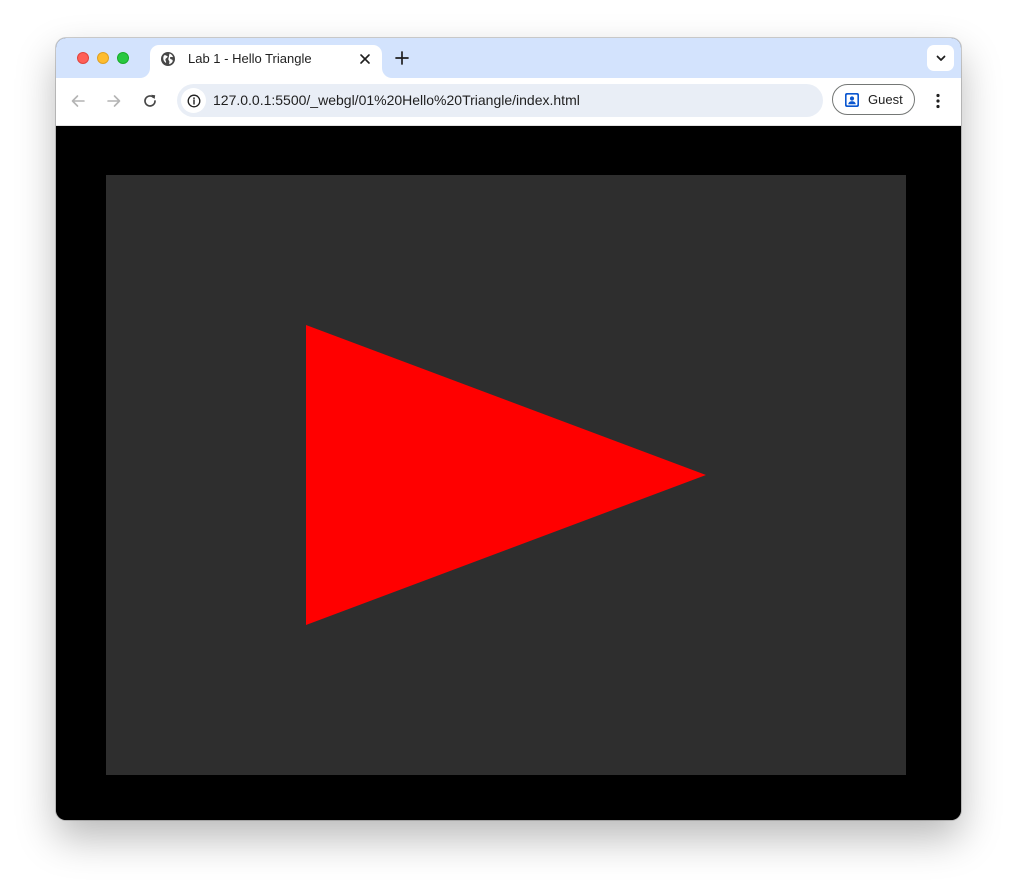 The height and width of the screenshot is (895, 1017). I want to click on info-icon, so click(193, 100).